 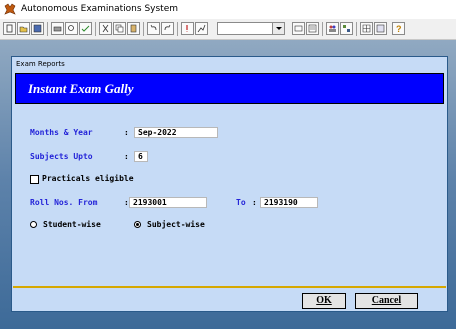 What do you see at coordinates (88, 178) in the screenshot?
I see `practicals-label: Practicals eligible` at bounding box center [88, 178].